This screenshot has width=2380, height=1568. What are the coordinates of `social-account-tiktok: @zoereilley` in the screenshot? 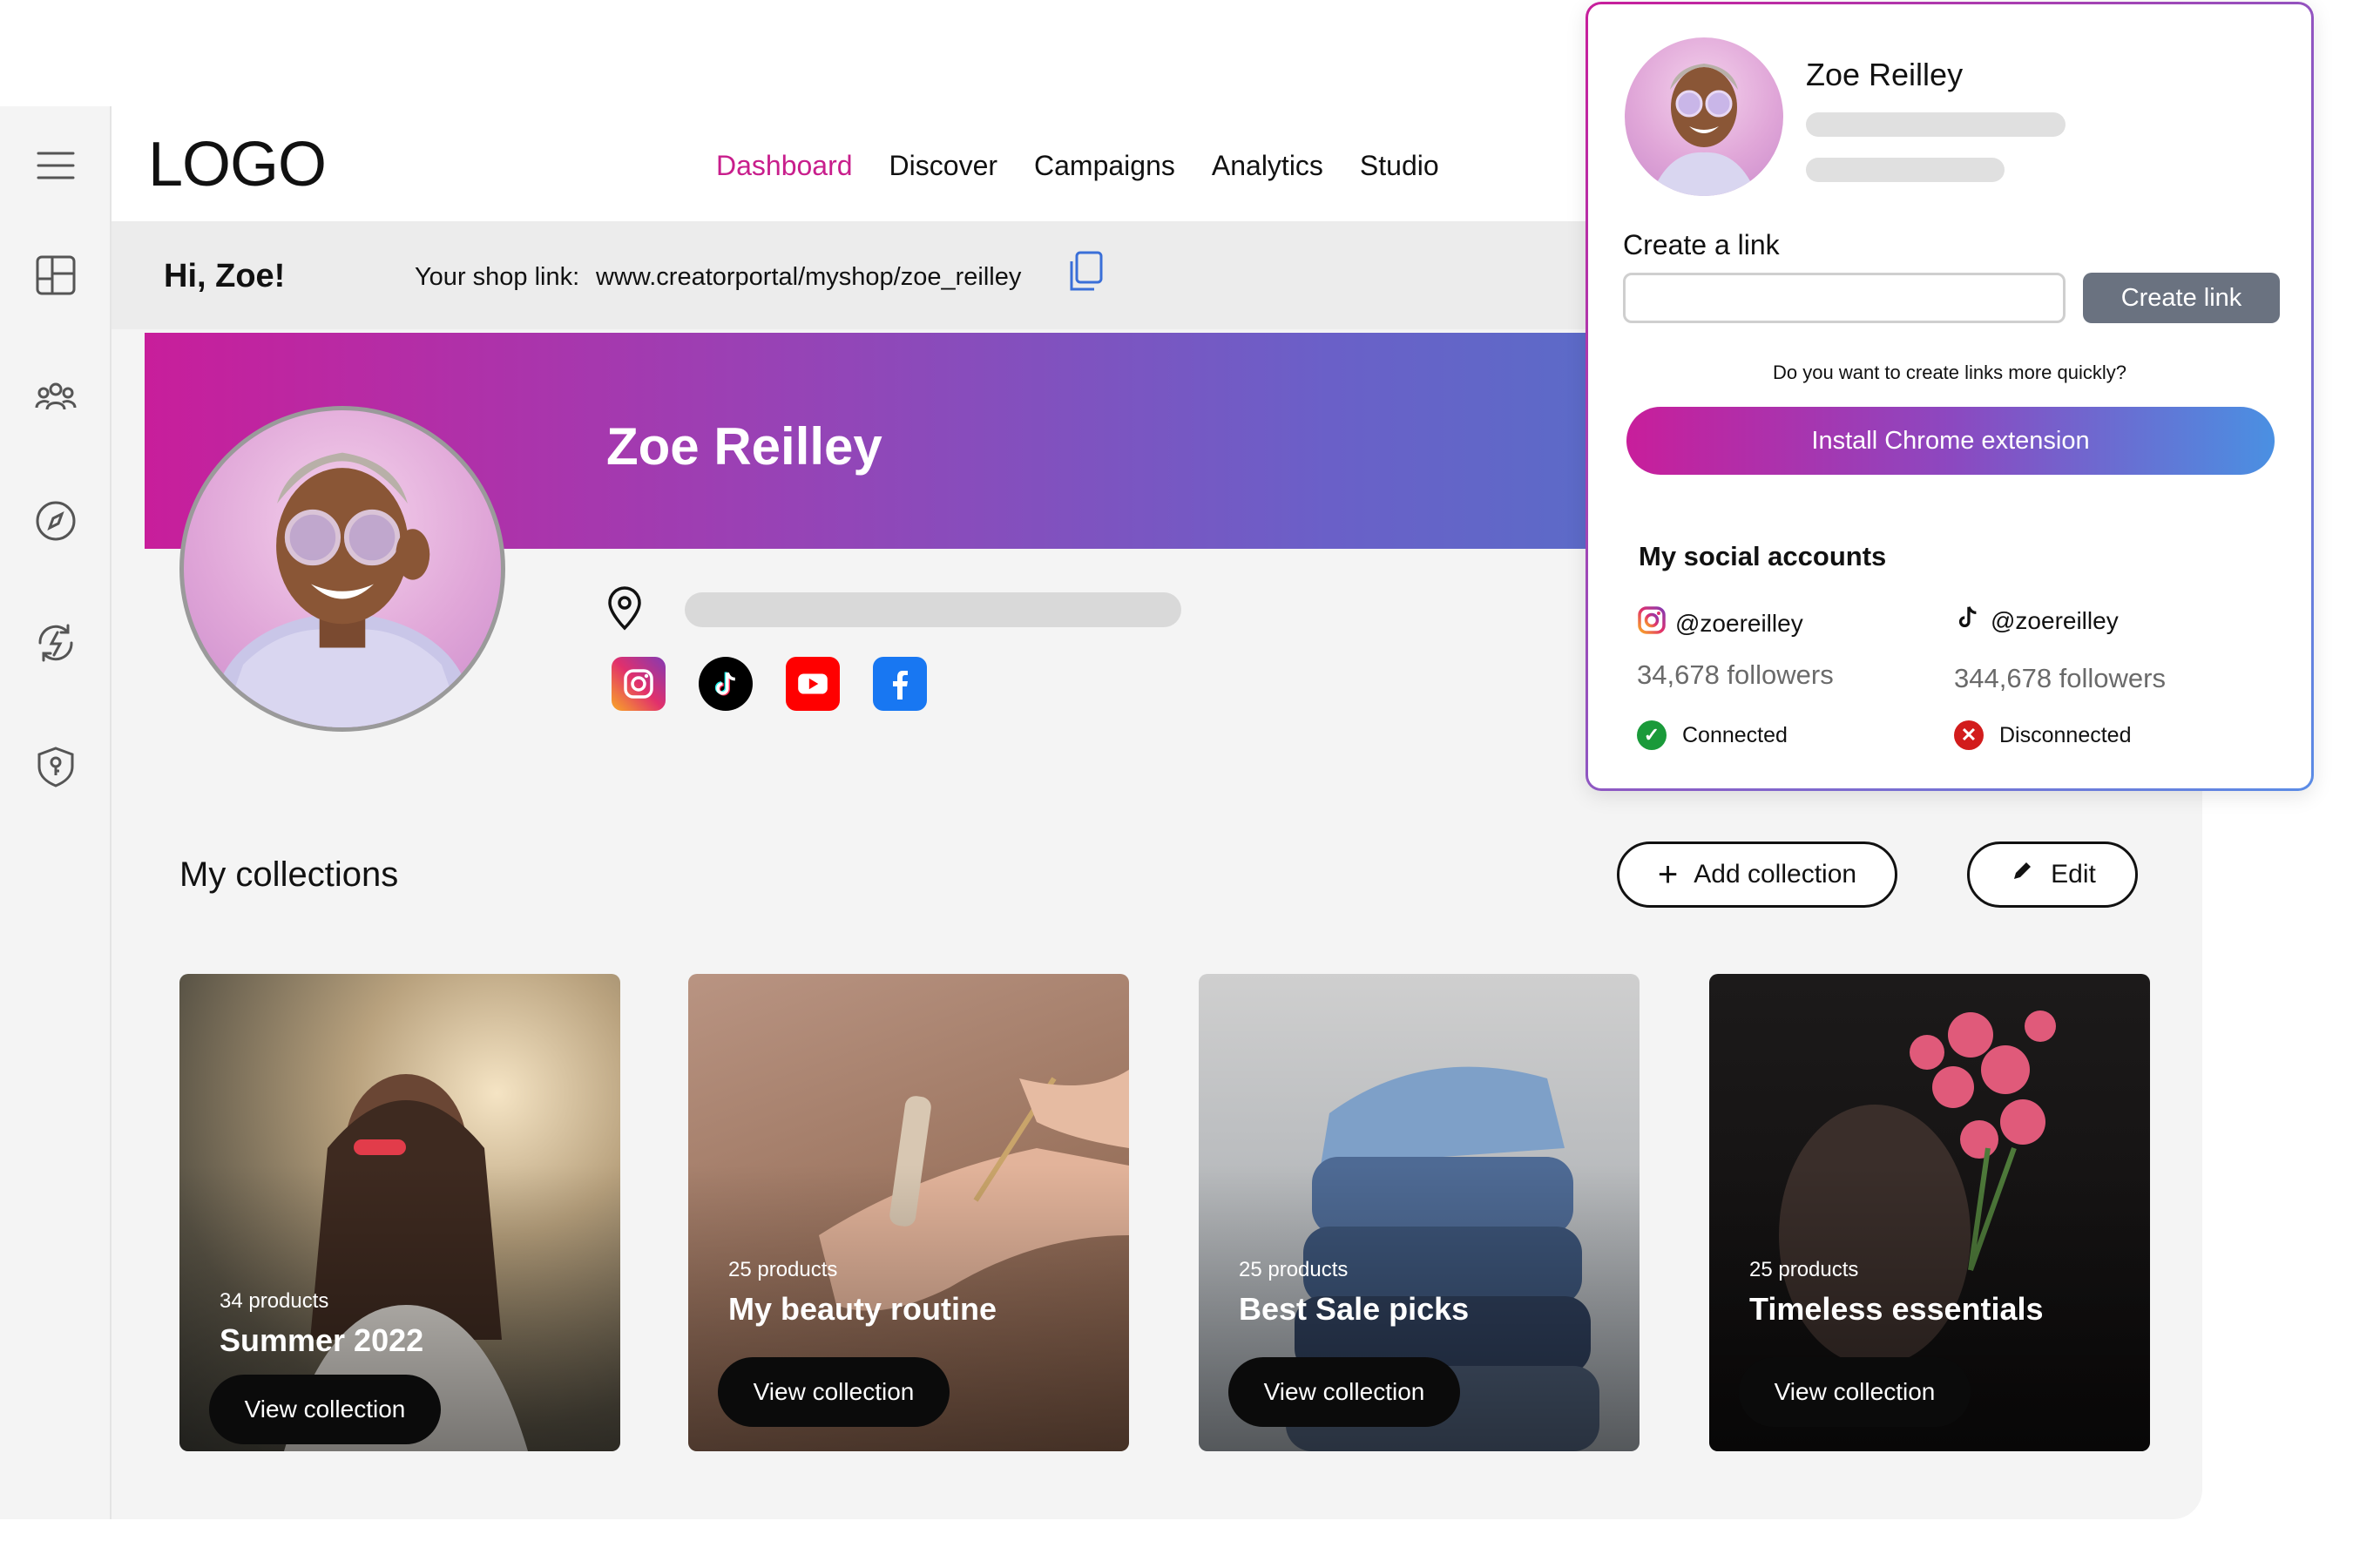 It's located at (2036, 621).